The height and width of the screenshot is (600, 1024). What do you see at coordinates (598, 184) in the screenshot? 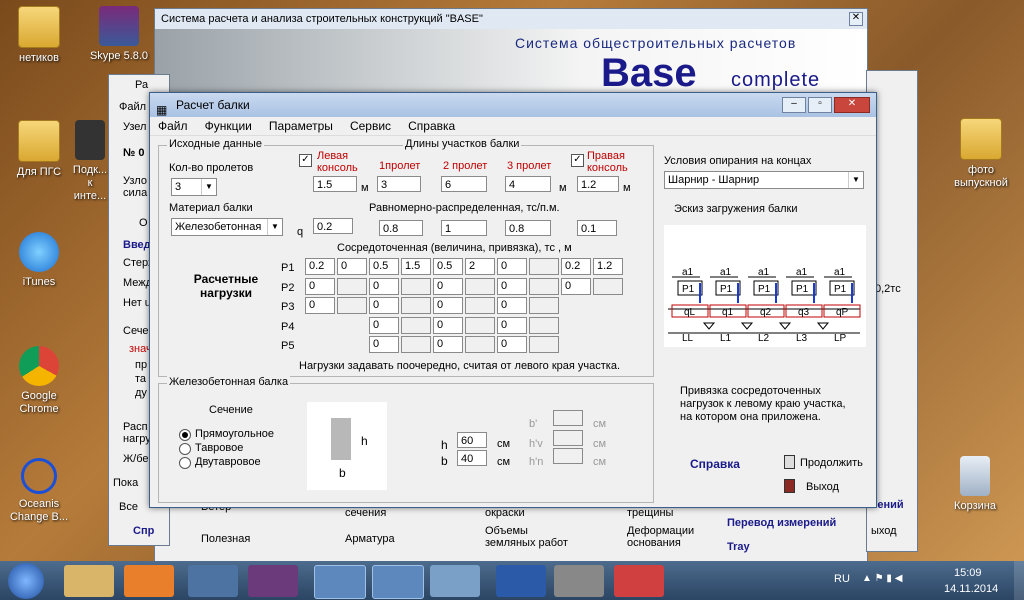
I see `length-right-console: 1.2` at bounding box center [598, 184].